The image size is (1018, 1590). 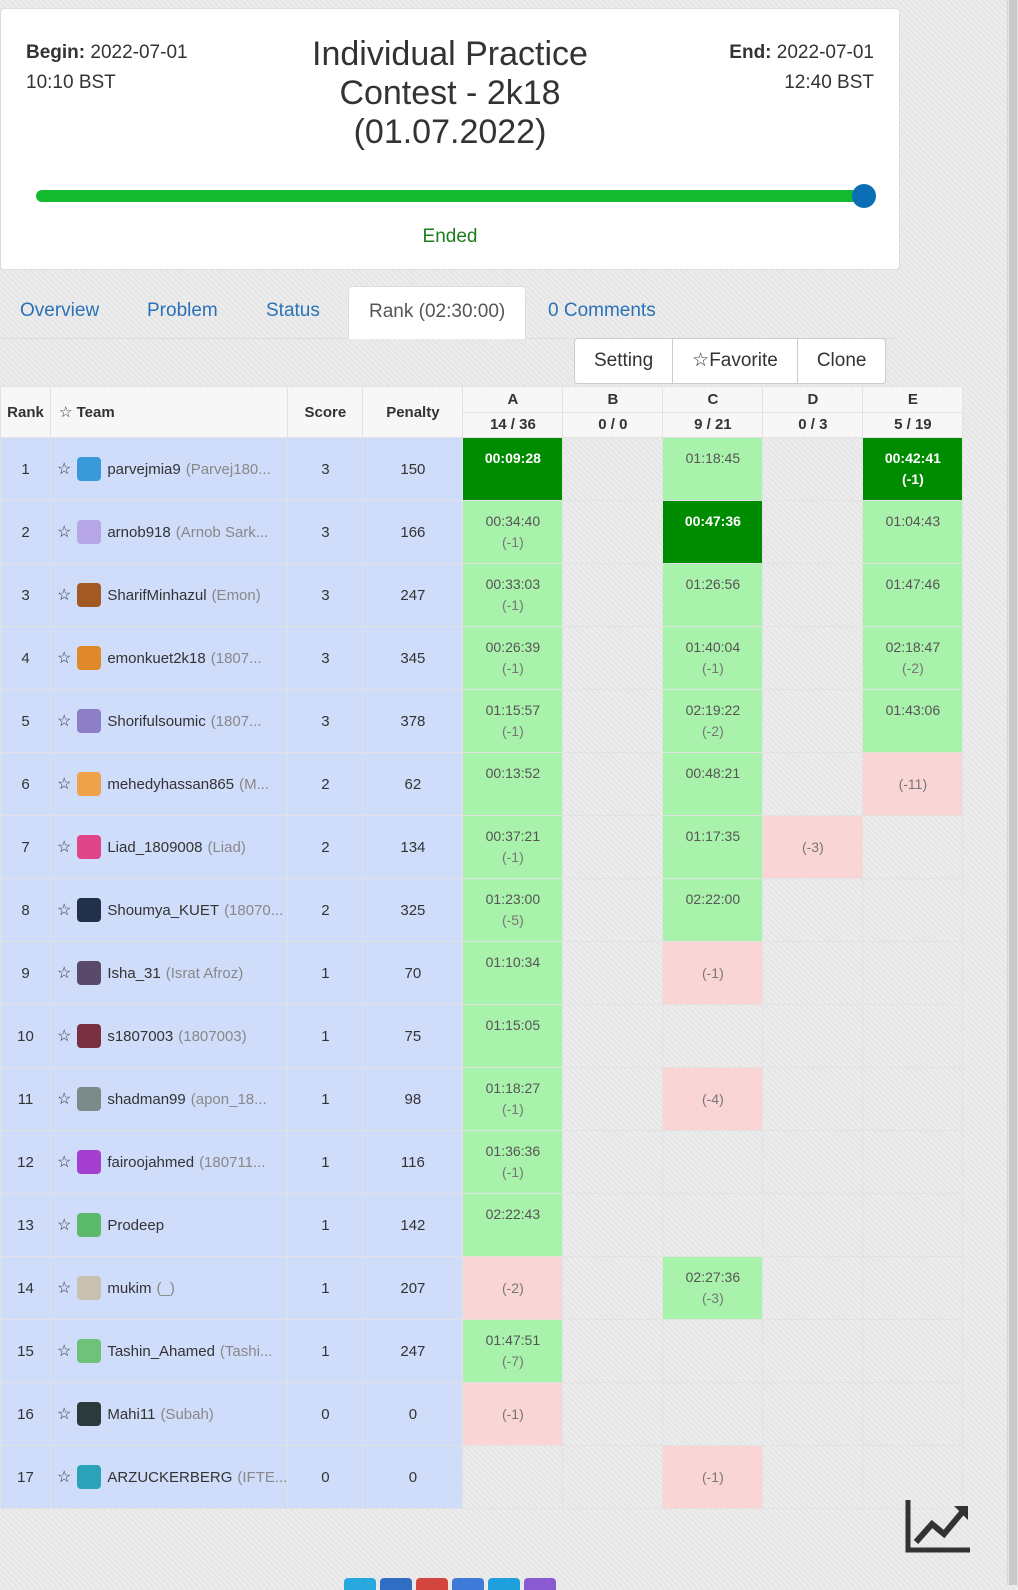 What do you see at coordinates (513, 973) in the screenshot?
I see `problem-cell-a: 01:10:34` at bounding box center [513, 973].